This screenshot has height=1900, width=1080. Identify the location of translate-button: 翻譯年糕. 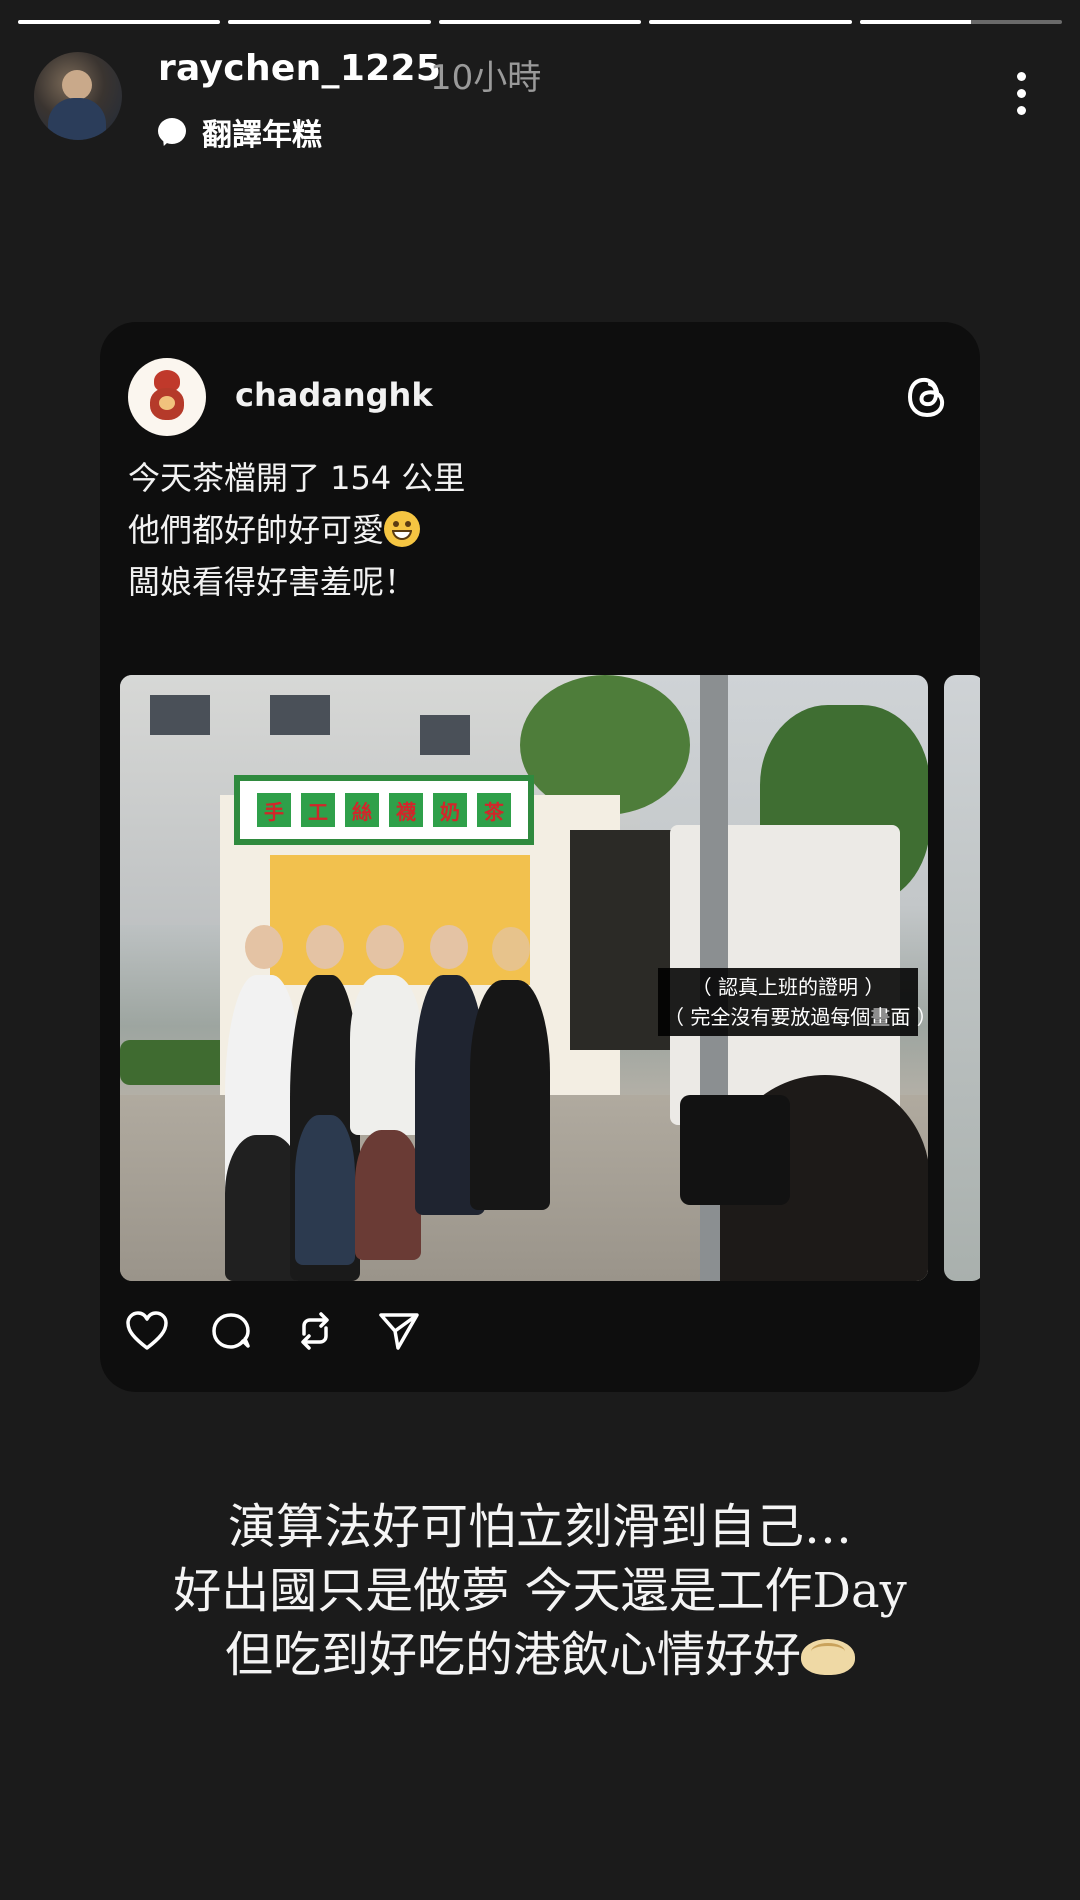
(240, 132).